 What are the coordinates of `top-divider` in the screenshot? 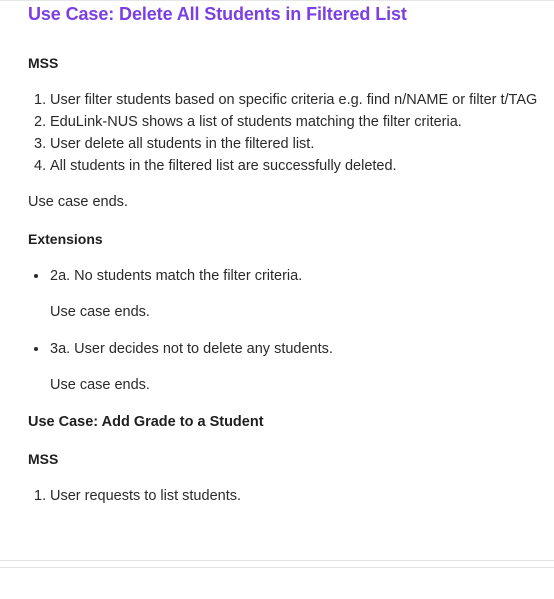 It's located at (277, 0).